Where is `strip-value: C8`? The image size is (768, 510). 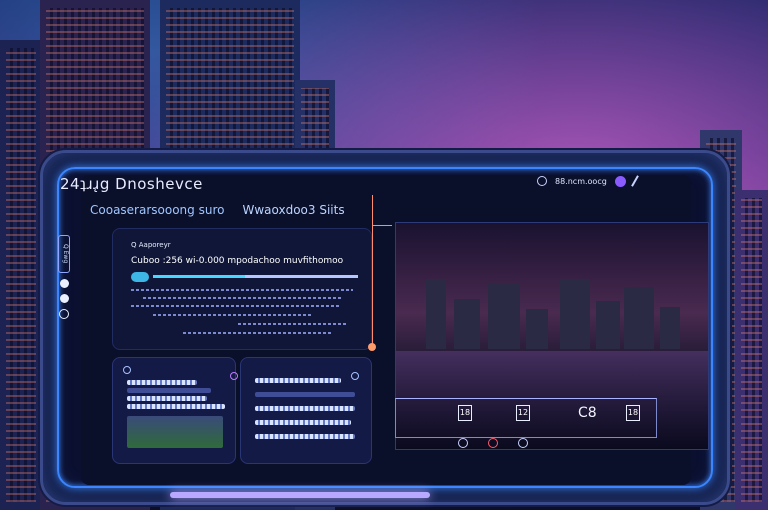
strip-value: C8 is located at coordinates (587, 413).